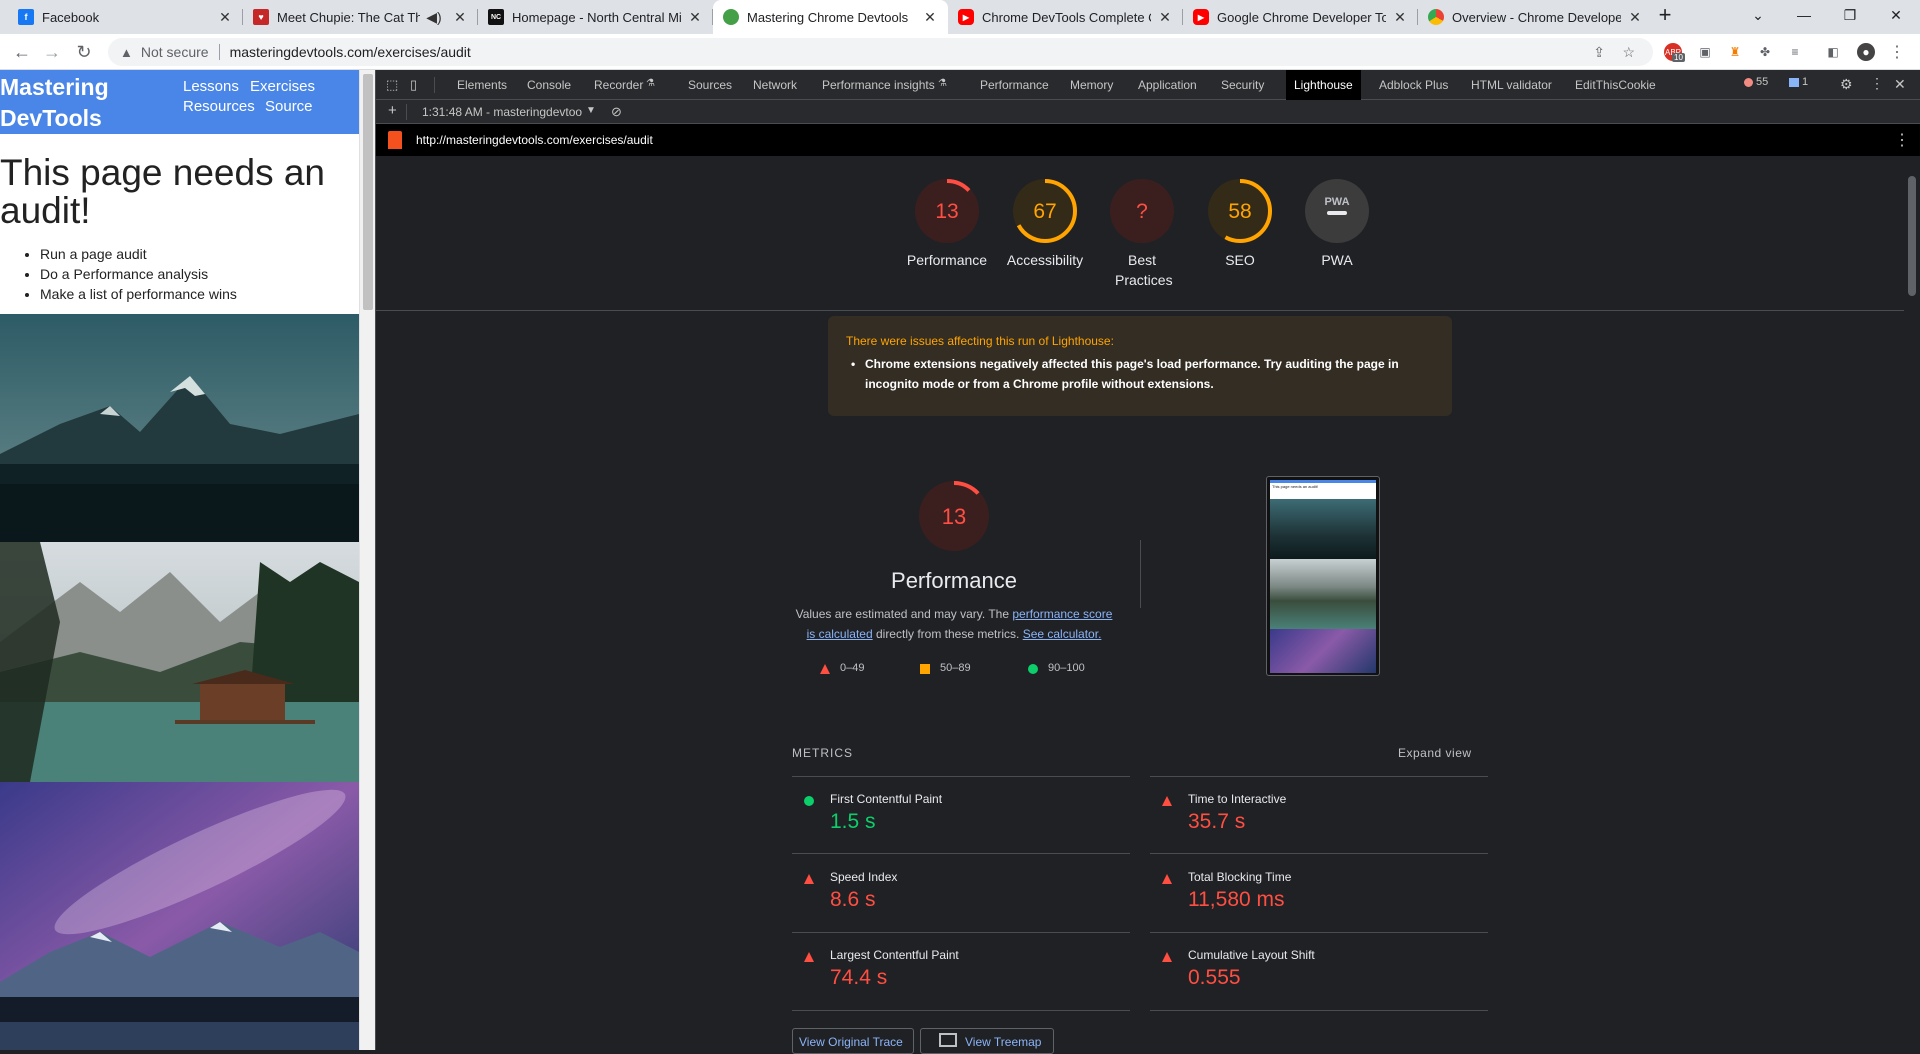 The width and height of the screenshot is (1920, 1054). Describe the element at coordinates (947, 260) in the screenshot. I see `gauge-label: Performance` at that location.